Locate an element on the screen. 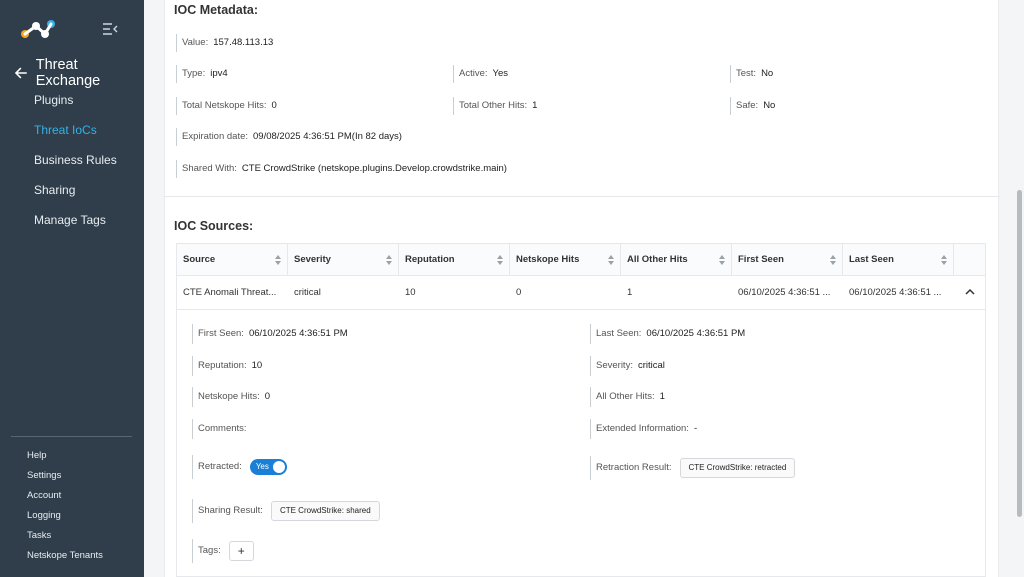 The image size is (1024, 577). sidebar-item-business-rules: Business Rules is located at coordinates (72, 163).